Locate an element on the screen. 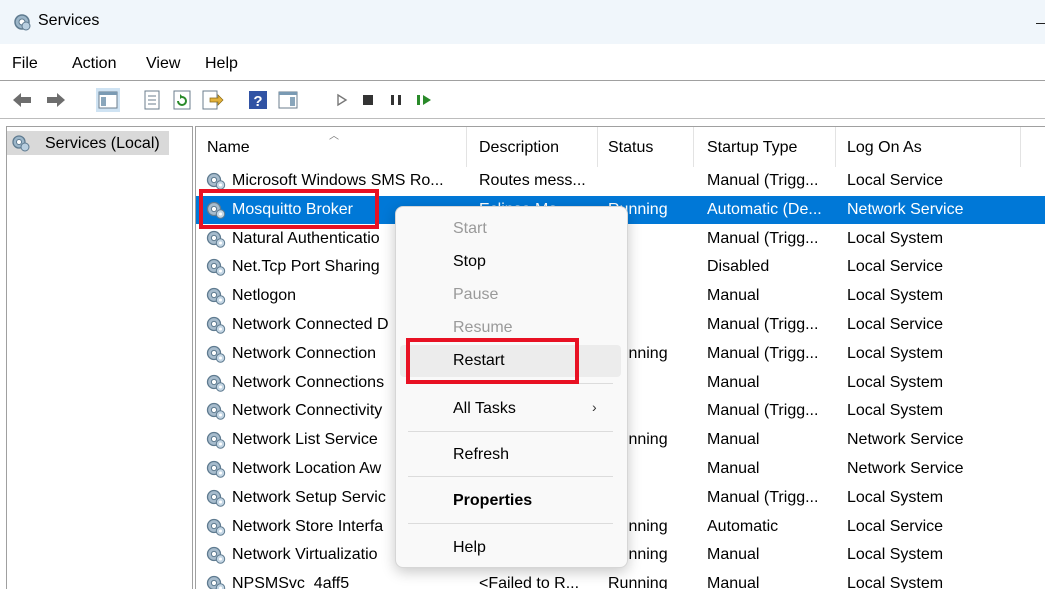 Image resolution: width=1045 pixels, height=589 pixels. menu-bar: File Action View Help is located at coordinates (522, 64).